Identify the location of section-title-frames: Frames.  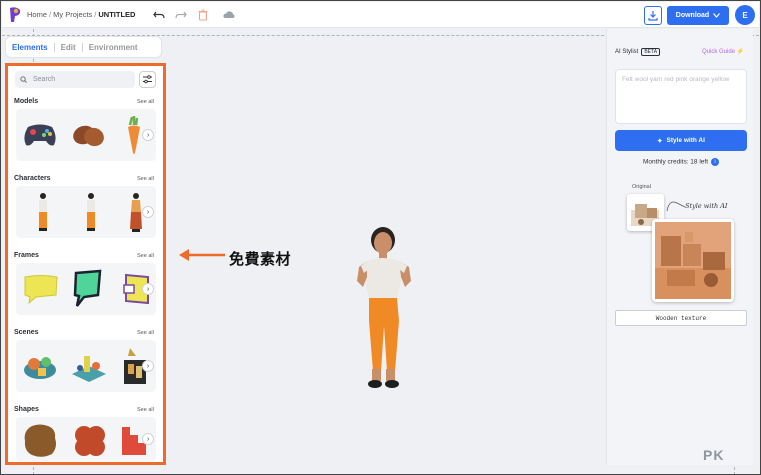
(26, 255).